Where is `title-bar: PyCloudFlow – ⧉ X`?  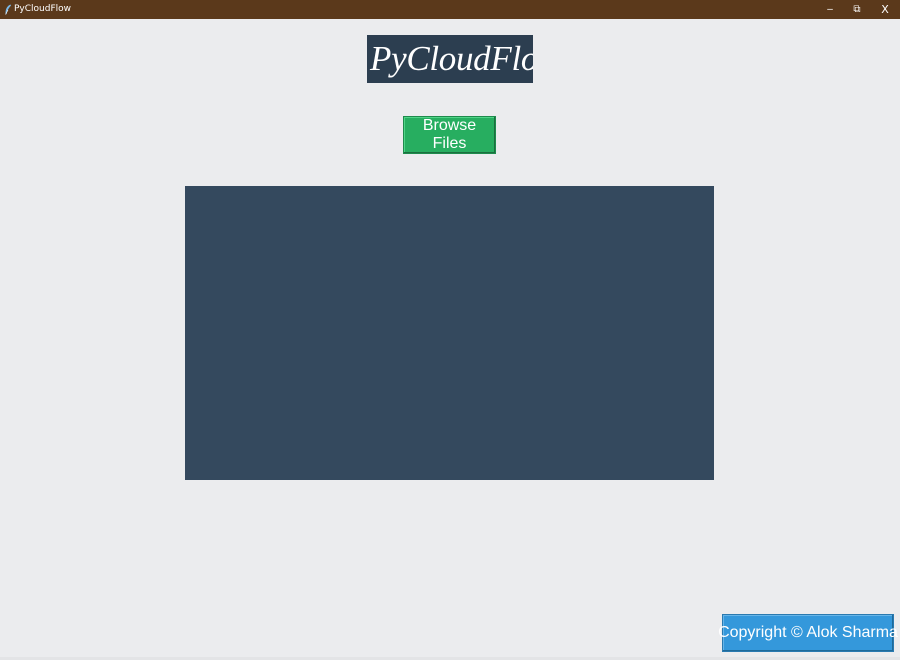 title-bar: PyCloudFlow – ⧉ X is located at coordinates (450, 9).